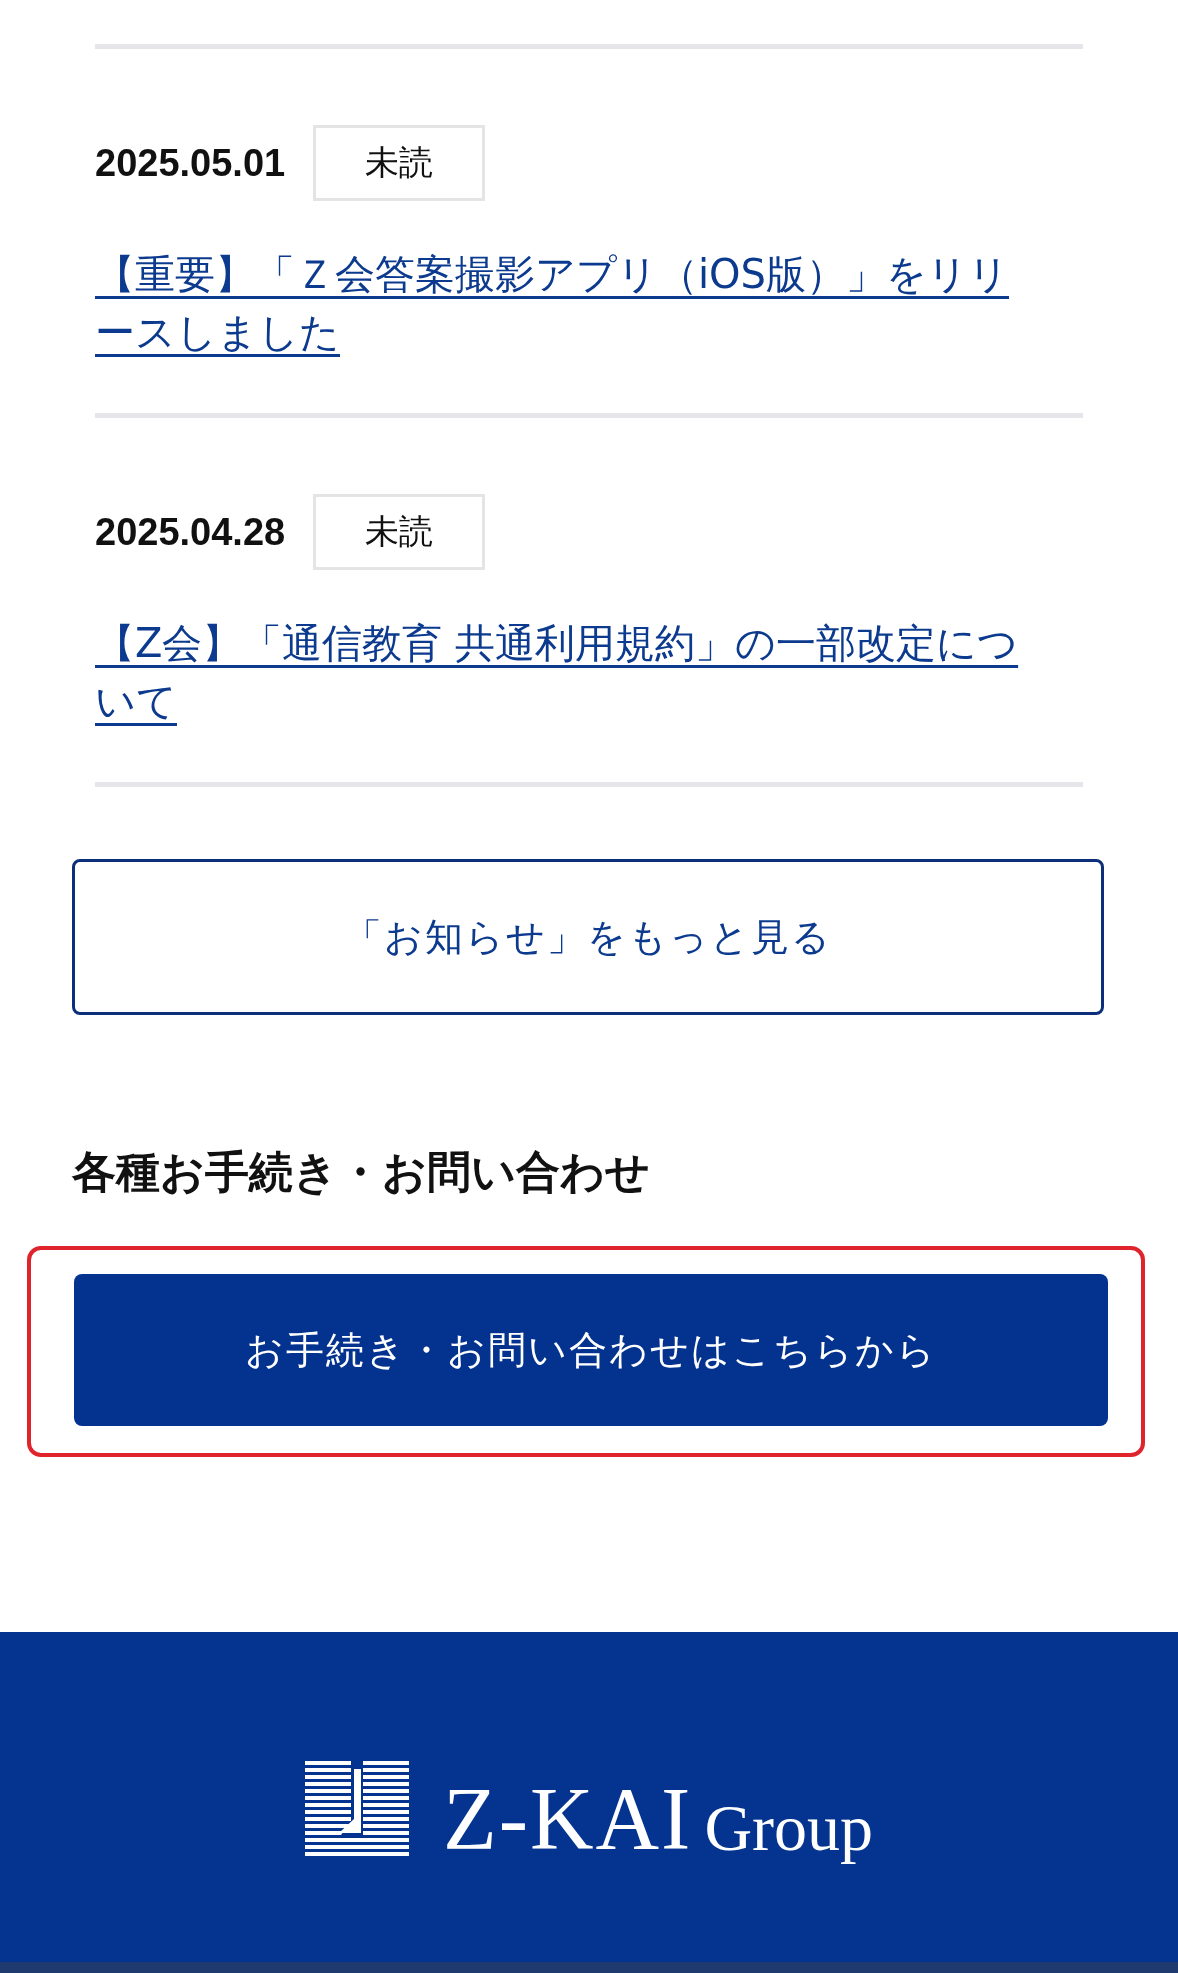  Describe the element at coordinates (361, 1172) in the screenshot. I see `section-heading: 各種お手続き・お問い合わせ` at that location.